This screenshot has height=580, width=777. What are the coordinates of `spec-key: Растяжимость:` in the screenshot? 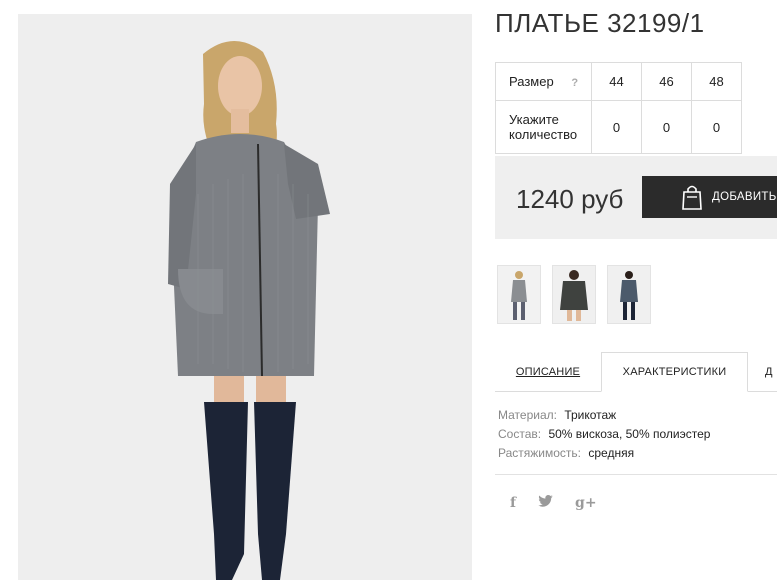 It's located at (540, 453).